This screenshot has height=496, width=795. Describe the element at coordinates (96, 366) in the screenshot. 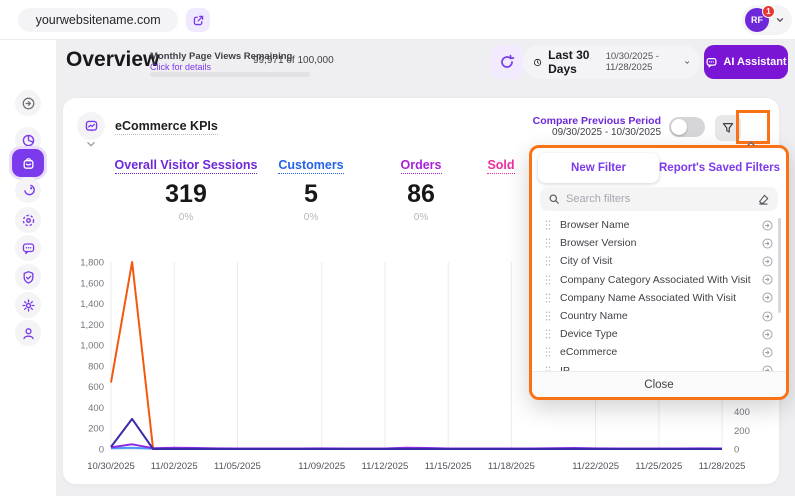

I see `svg-text: 800` at that location.